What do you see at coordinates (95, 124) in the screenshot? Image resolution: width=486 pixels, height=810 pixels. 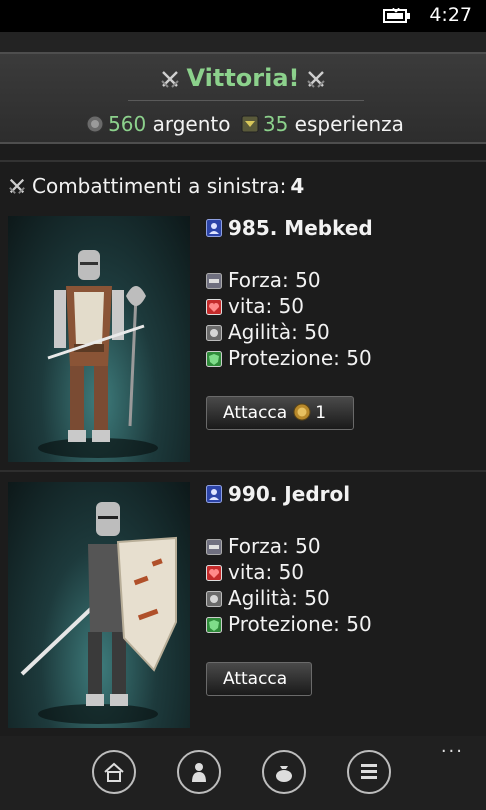 I see `silver-coin-icon` at bounding box center [95, 124].